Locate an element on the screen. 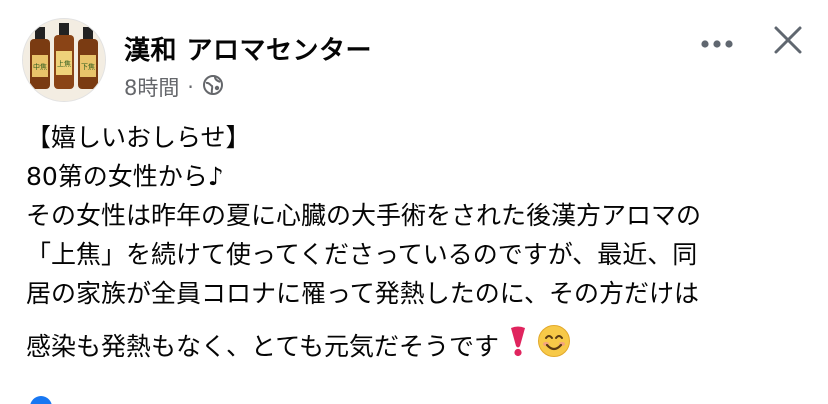 This screenshot has width=828, height=404. post-line: 【嬉しいおしらせ】 is located at coordinates (138, 137).